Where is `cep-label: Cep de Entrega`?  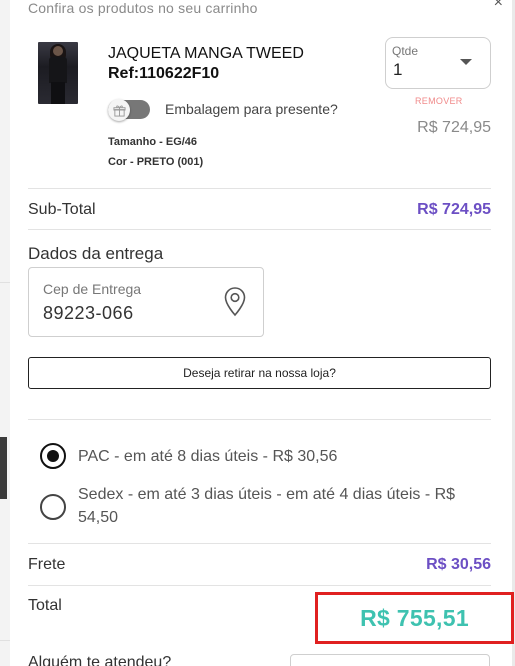
cep-label: Cep de Entrega is located at coordinates (92, 289).